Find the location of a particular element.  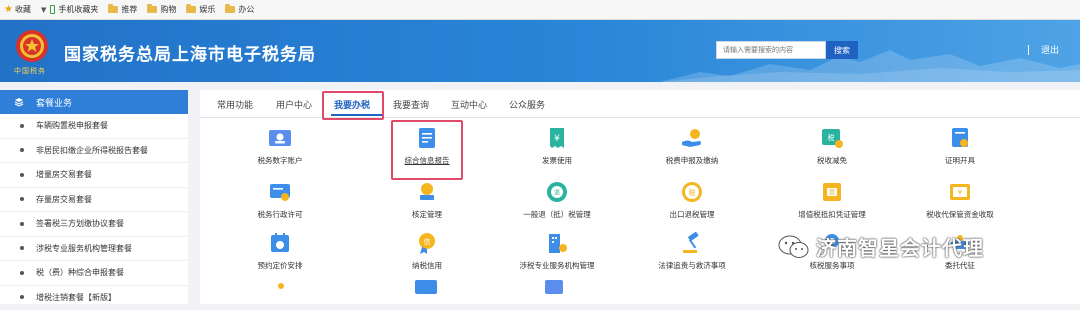

svg-text: 票 is located at coordinates (832, 193).